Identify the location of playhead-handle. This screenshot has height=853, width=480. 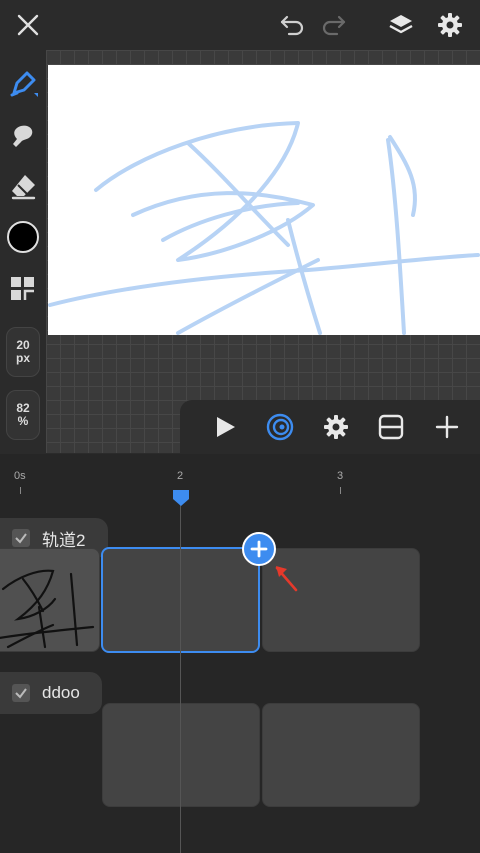
(181, 500).